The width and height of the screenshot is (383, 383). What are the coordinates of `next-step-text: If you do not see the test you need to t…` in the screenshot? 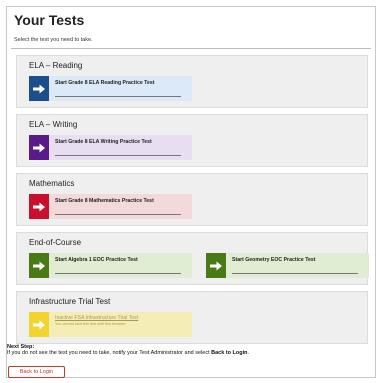 It's located at (109, 353).